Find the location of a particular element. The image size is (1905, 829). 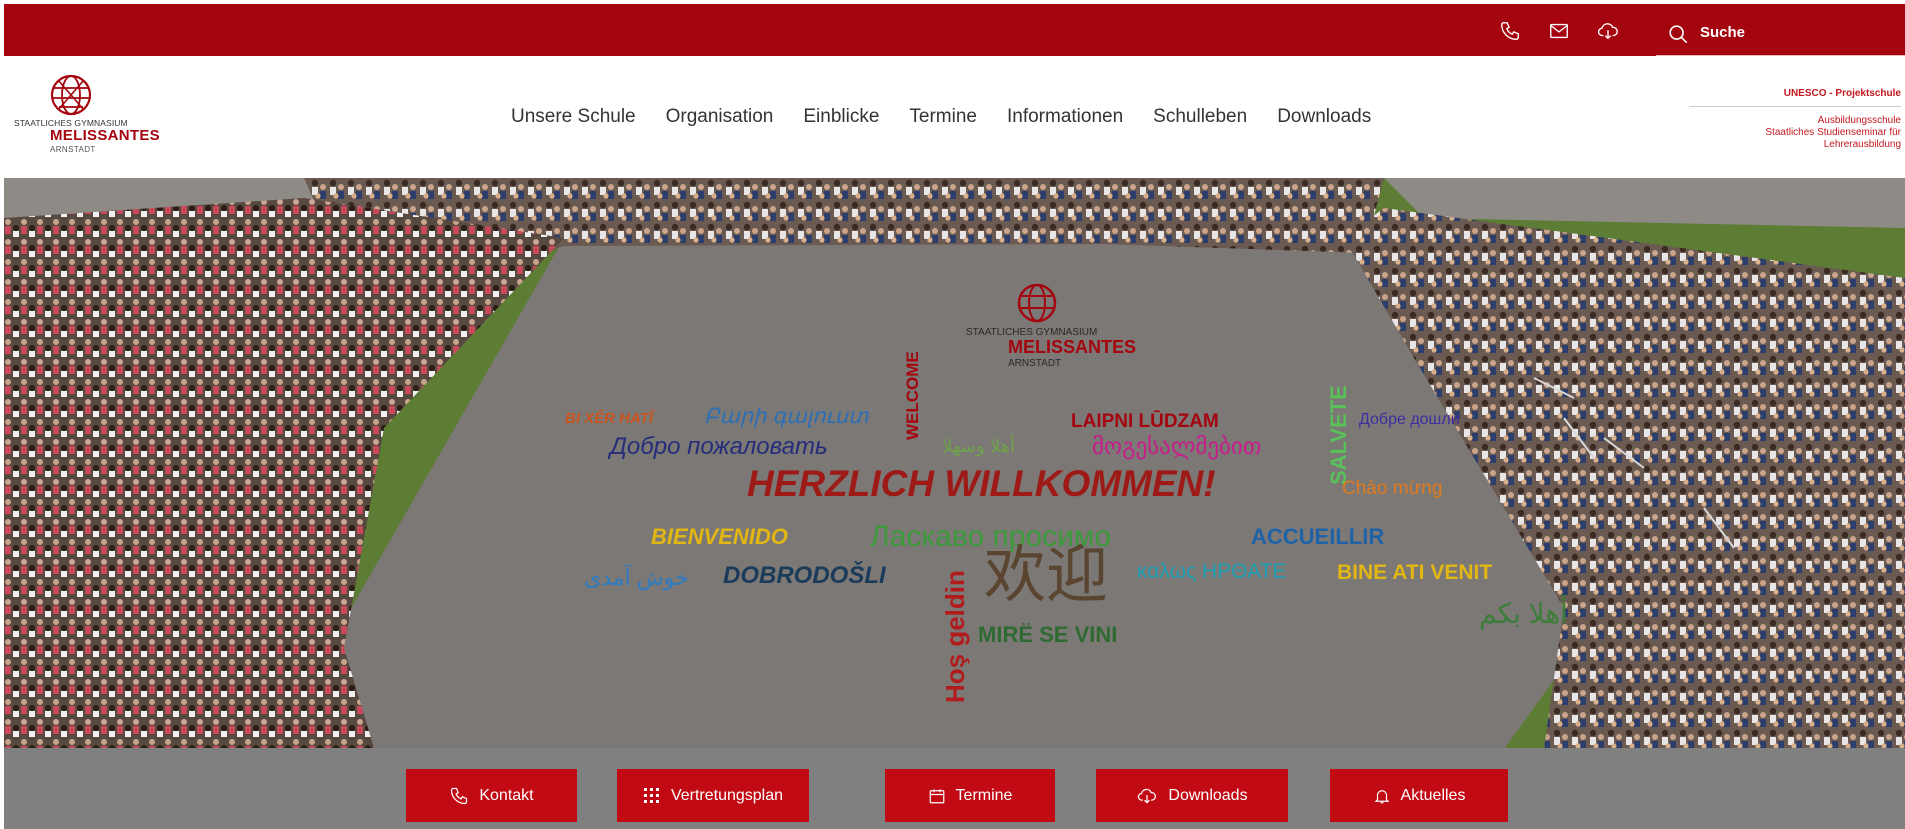

svg-text: καλως ΗΡΘΑΤΕ is located at coordinates (1211, 571).